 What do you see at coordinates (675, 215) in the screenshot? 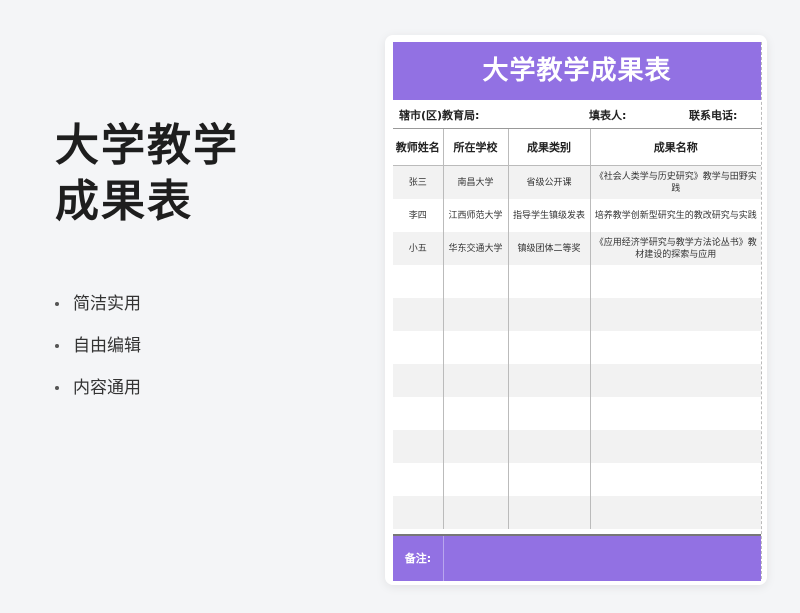
I see `cell: 培养教学创新型研究生的教改研究与实践` at bounding box center [675, 215].